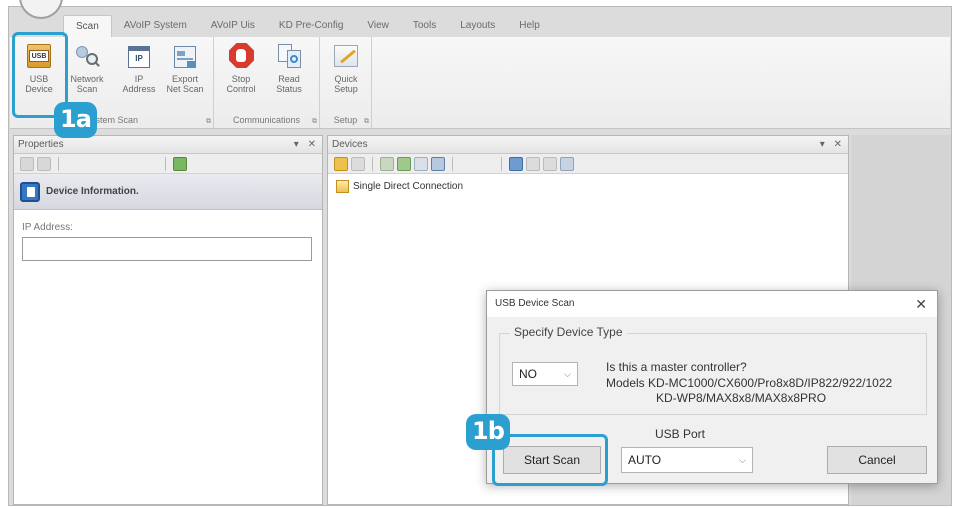 Image resolution: width=962 pixels, height=509 pixels. What do you see at coordinates (87, 26) in the screenshot?
I see `tab-scan: Scan` at bounding box center [87, 26].